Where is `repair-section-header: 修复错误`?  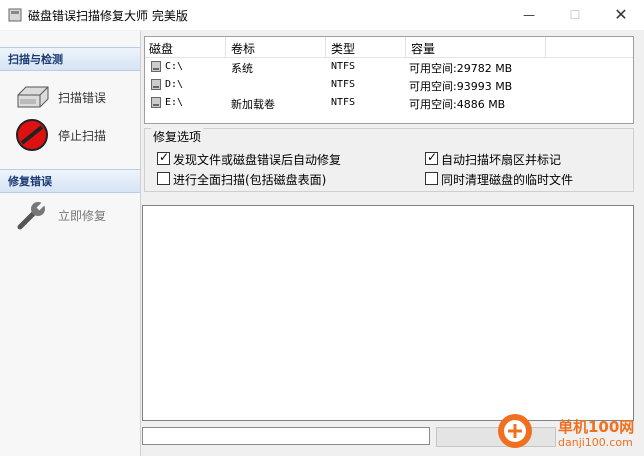 repair-section-header: 修复错误 is located at coordinates (70, 181).